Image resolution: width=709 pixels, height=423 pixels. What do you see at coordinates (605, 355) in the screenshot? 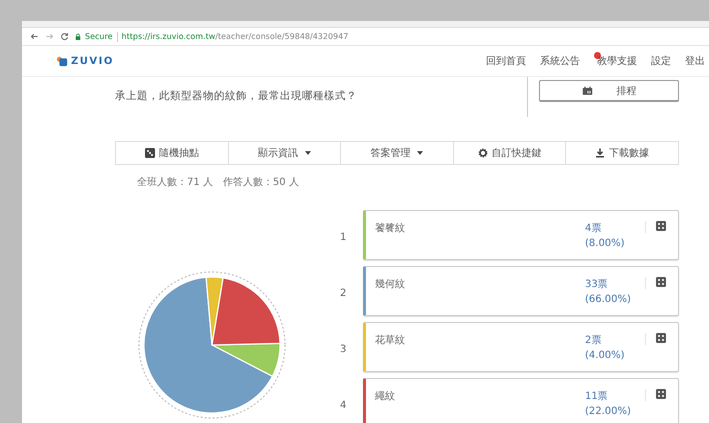
I see `vote-percent: (4.00%)` at bounding box center [605, 355].